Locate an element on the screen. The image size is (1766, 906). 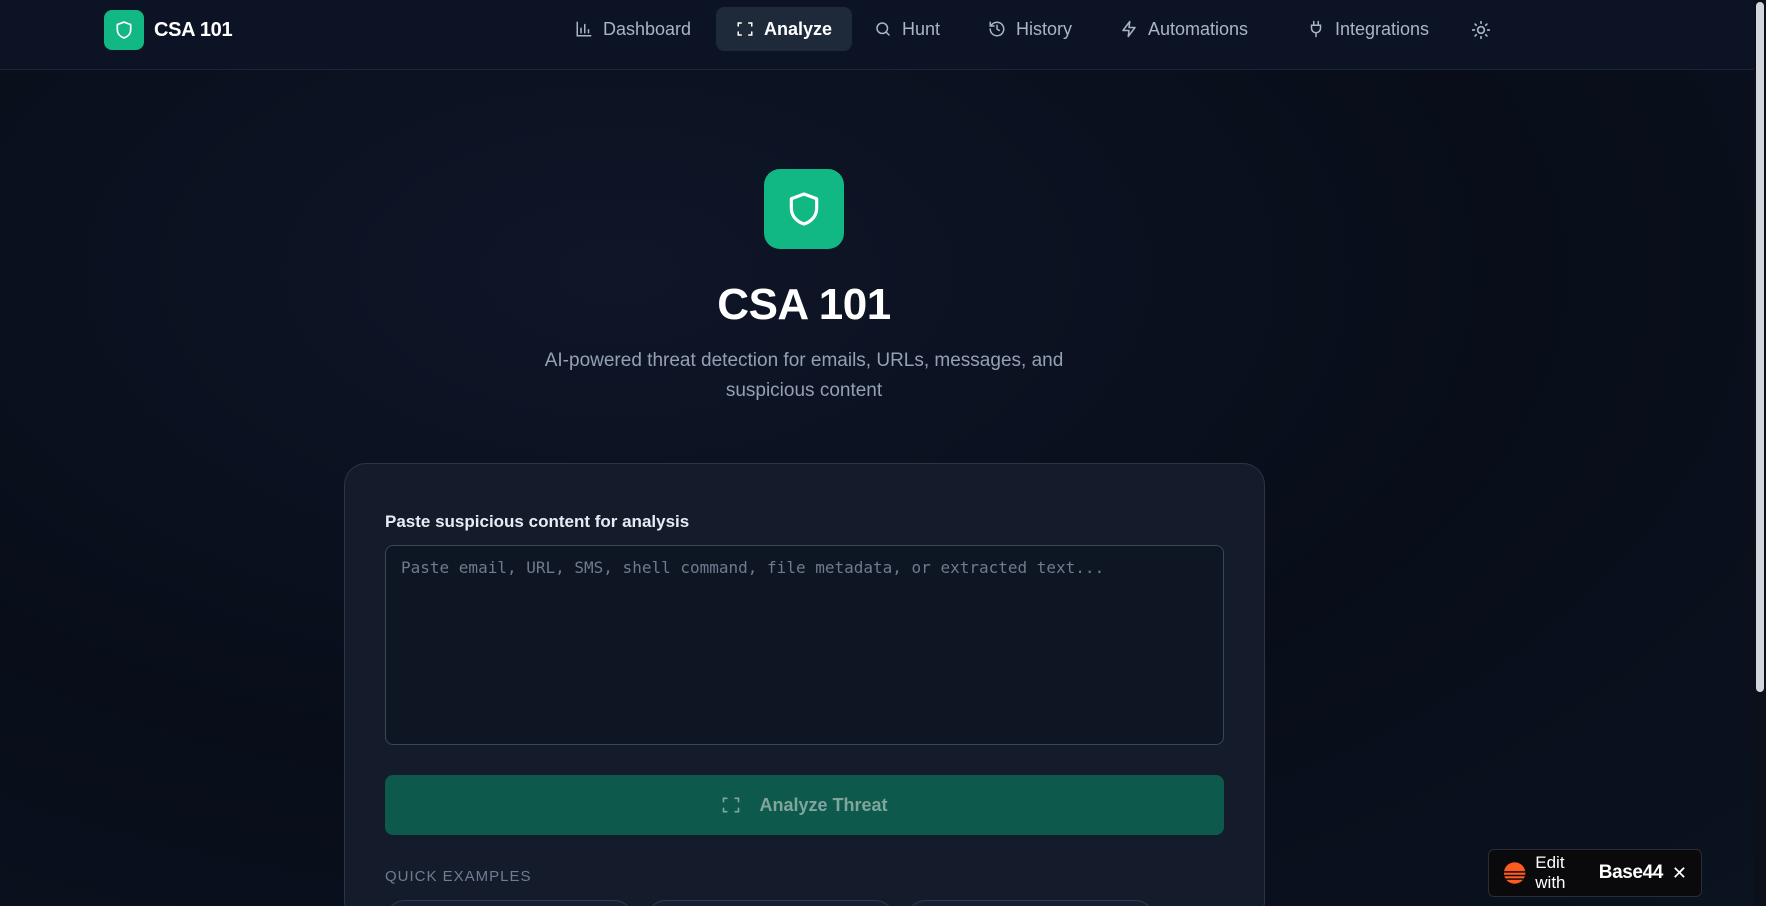
sun-icon is located at coordinates (1481, 30).